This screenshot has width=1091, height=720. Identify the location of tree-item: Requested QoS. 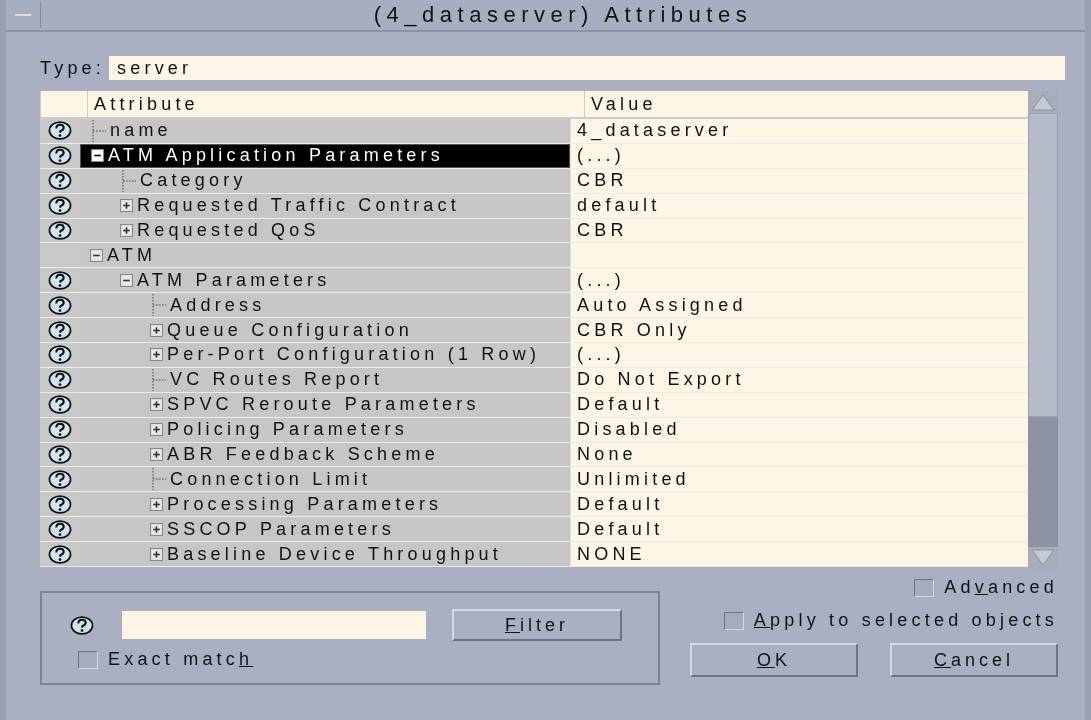
(325, 230).